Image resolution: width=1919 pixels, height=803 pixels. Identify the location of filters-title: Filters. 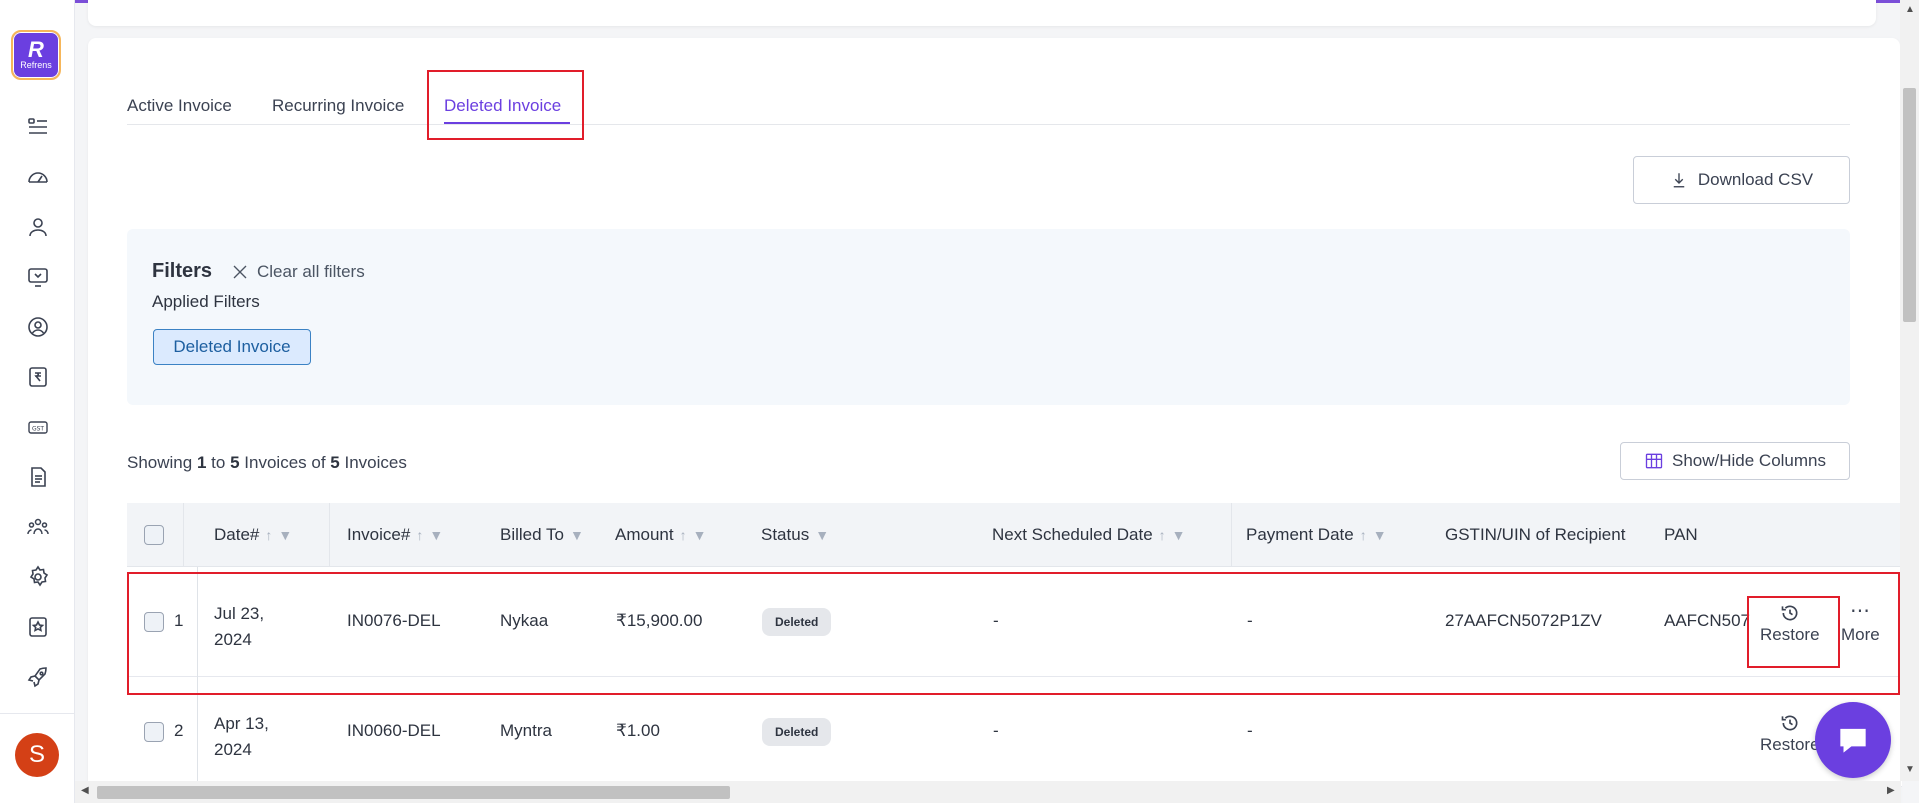
(182, 271).